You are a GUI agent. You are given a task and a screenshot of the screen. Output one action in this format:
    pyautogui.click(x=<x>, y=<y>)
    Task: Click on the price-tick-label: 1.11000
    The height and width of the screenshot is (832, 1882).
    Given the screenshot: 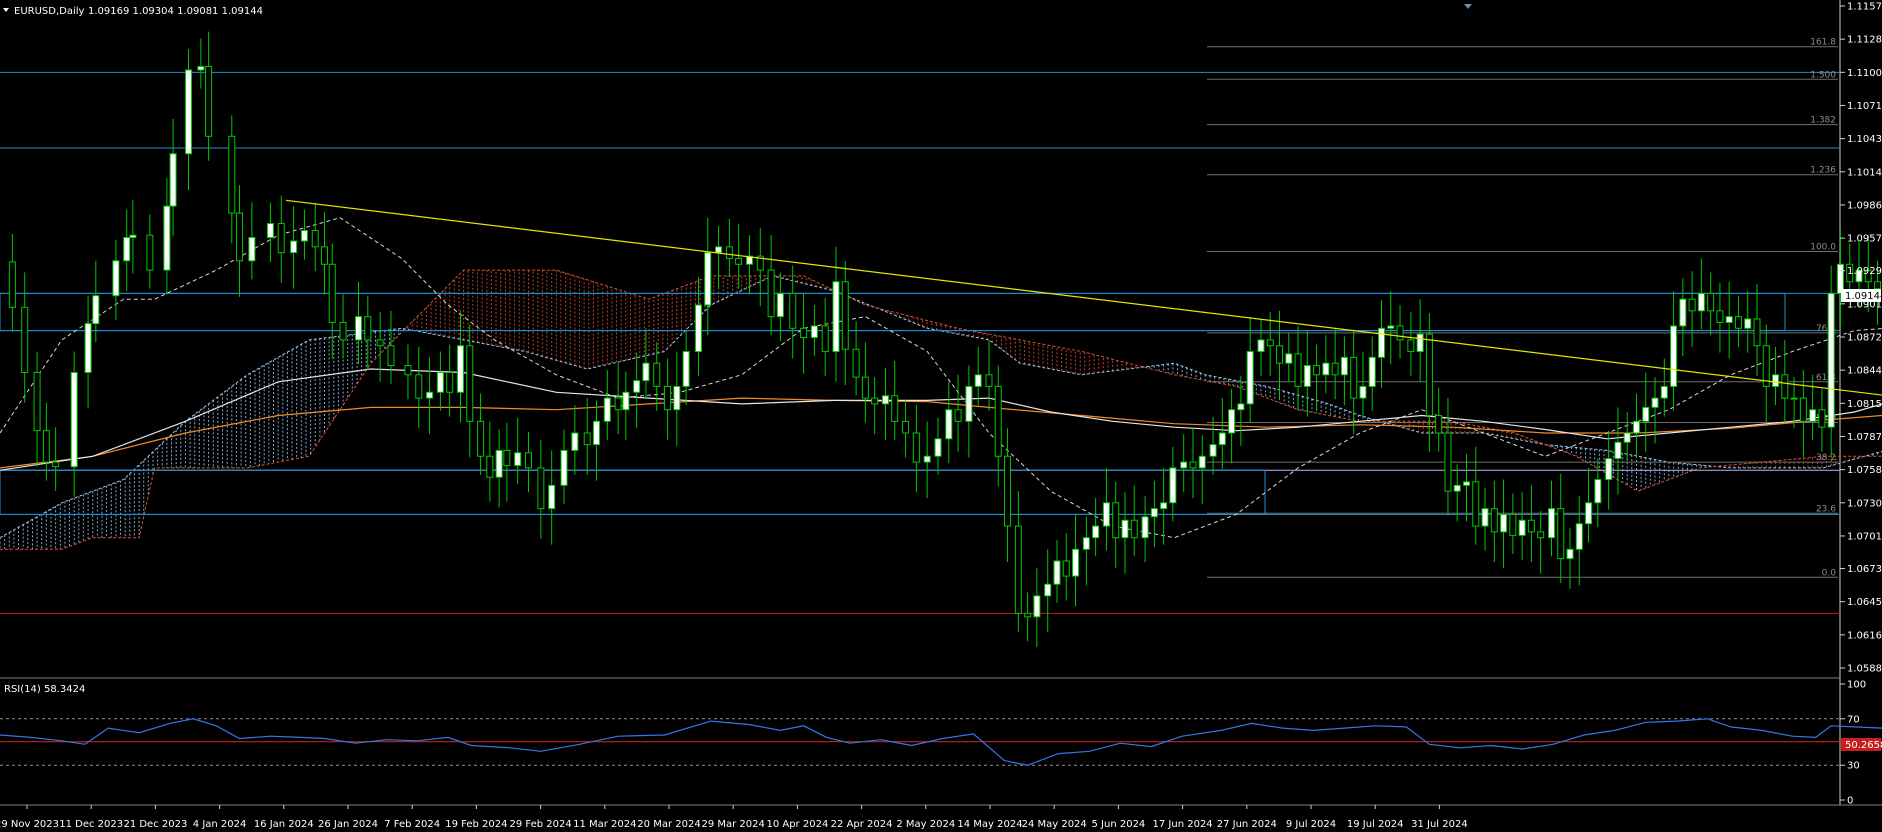 What is the action you would take?
    pyautogui.click(x=1864, y=73)
    